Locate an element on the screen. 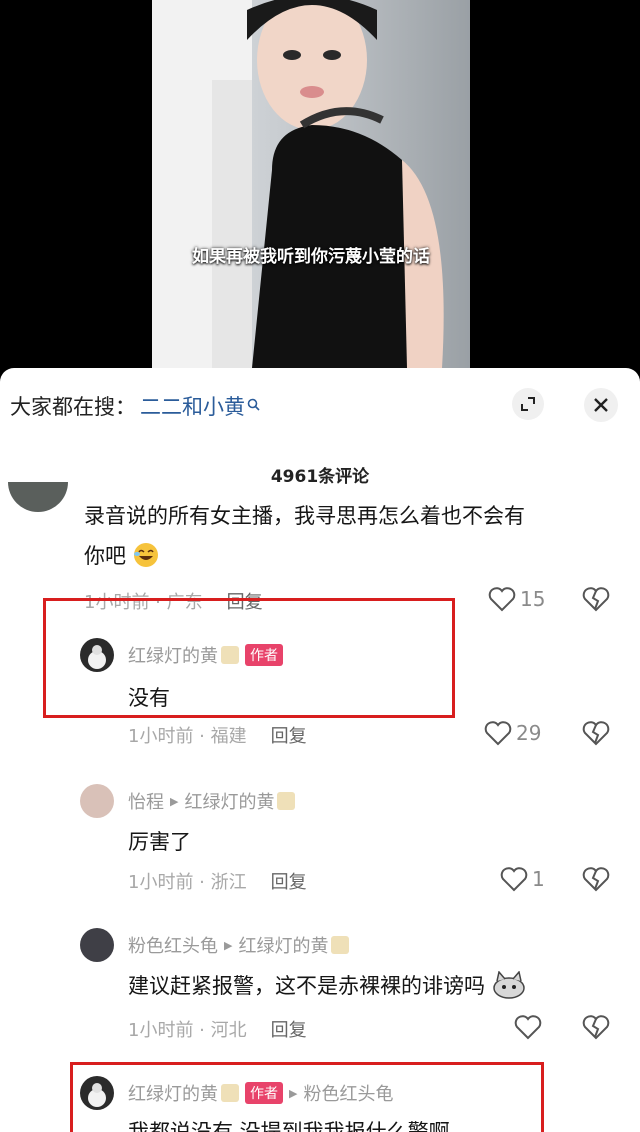 This screenshot has width=640, height=1132. comment-text-line2: 你吧 is located at coordinates (121, 556).